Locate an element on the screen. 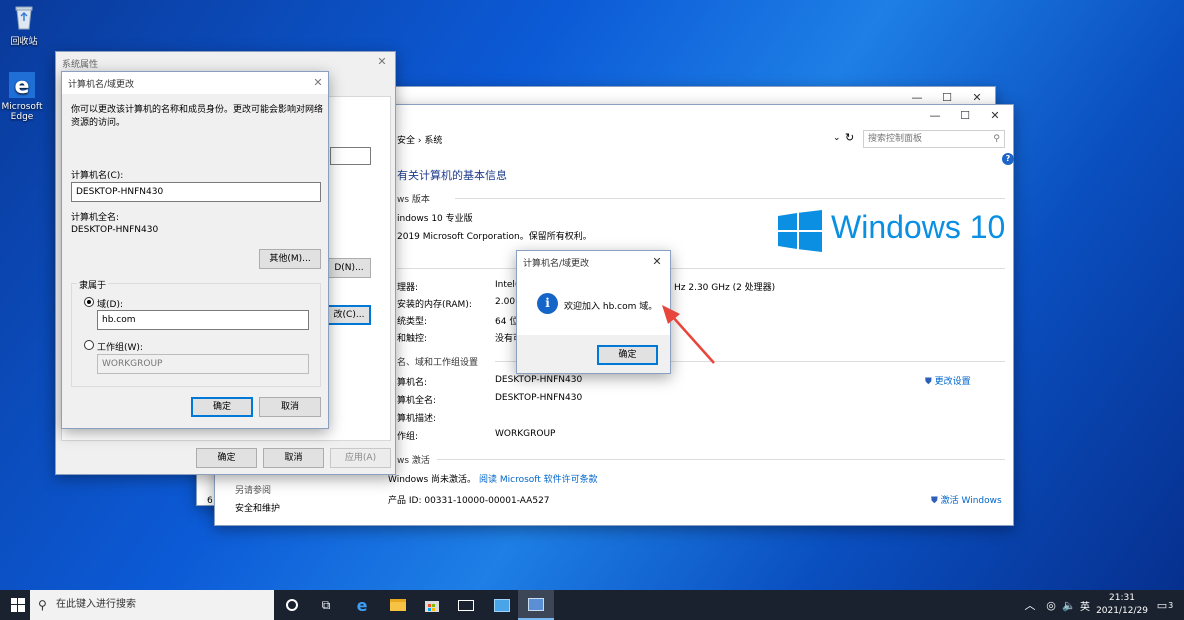 The image size is (1184, 620). ram-label: 安装的内存(RAM): is located at coordinates (434, 305).